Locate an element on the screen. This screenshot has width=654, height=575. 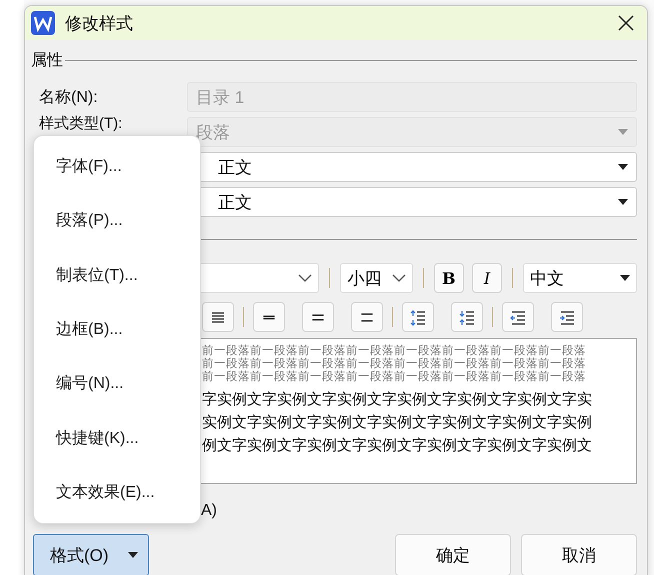
font-size-dropdown: 小四 is located at coordinates (376, 278).